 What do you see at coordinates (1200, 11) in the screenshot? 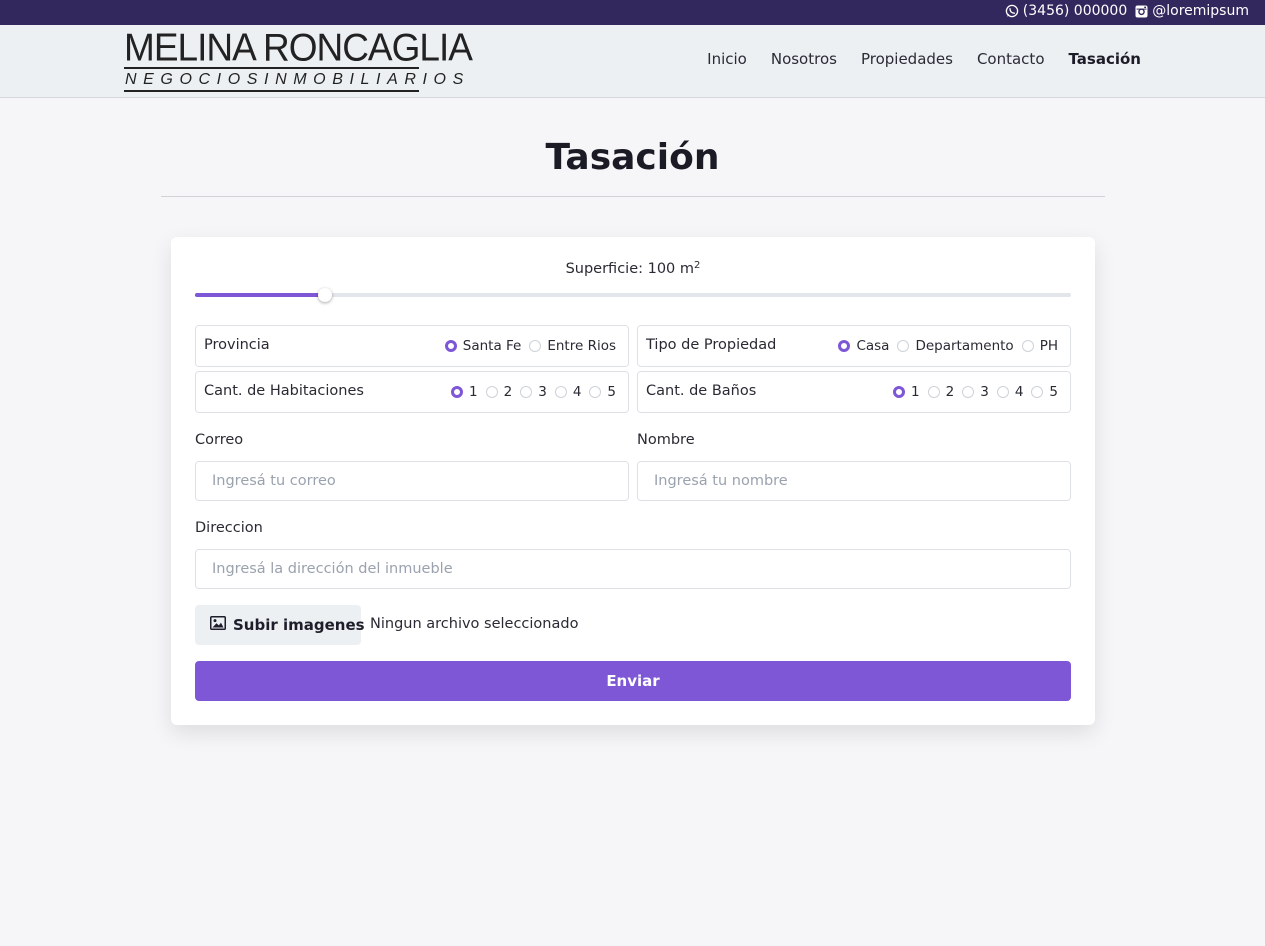
I see `instagram-handle: @loremipsum` at bounding box center [1200, 11].